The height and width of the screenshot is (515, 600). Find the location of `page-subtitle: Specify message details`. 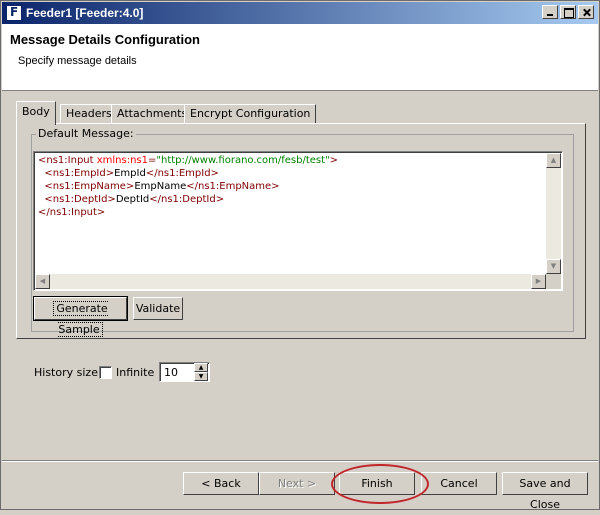

page-subtitle: Specify message details is located at coordinates (77, 61).